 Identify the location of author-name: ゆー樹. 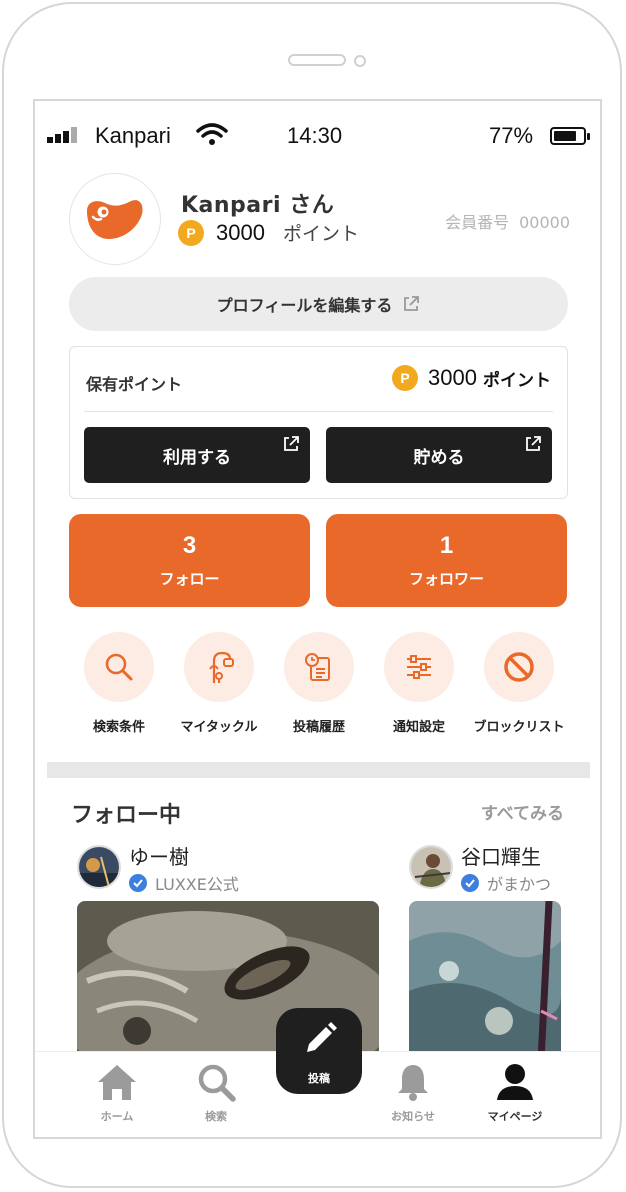
(159, 857).